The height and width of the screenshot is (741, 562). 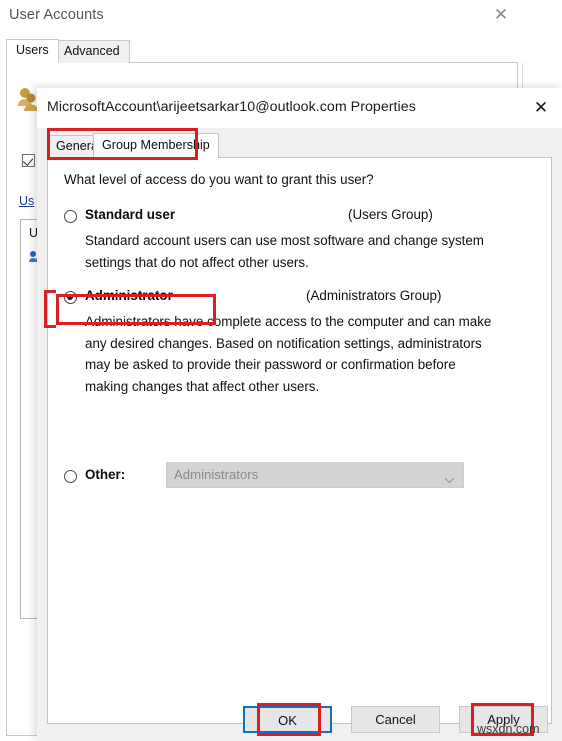 What do you see at coordinates (261, 15) in the screenshot?
I see `user-accounts-titlebar: User Accounts ✕` at bounding box center [261, 15].